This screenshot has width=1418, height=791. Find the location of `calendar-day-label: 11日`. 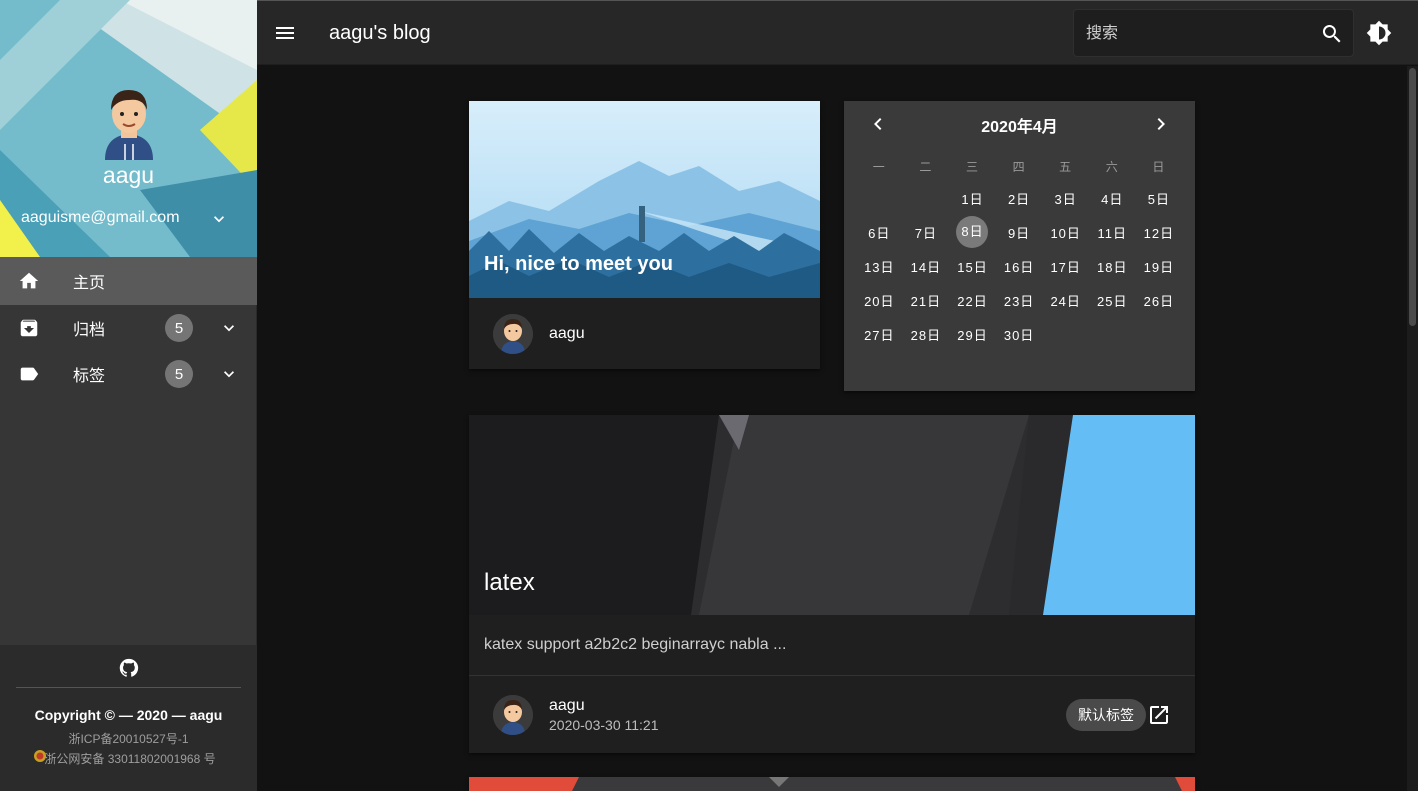

calendar-day-label: 11日 is located at coordinates (1112, 233).